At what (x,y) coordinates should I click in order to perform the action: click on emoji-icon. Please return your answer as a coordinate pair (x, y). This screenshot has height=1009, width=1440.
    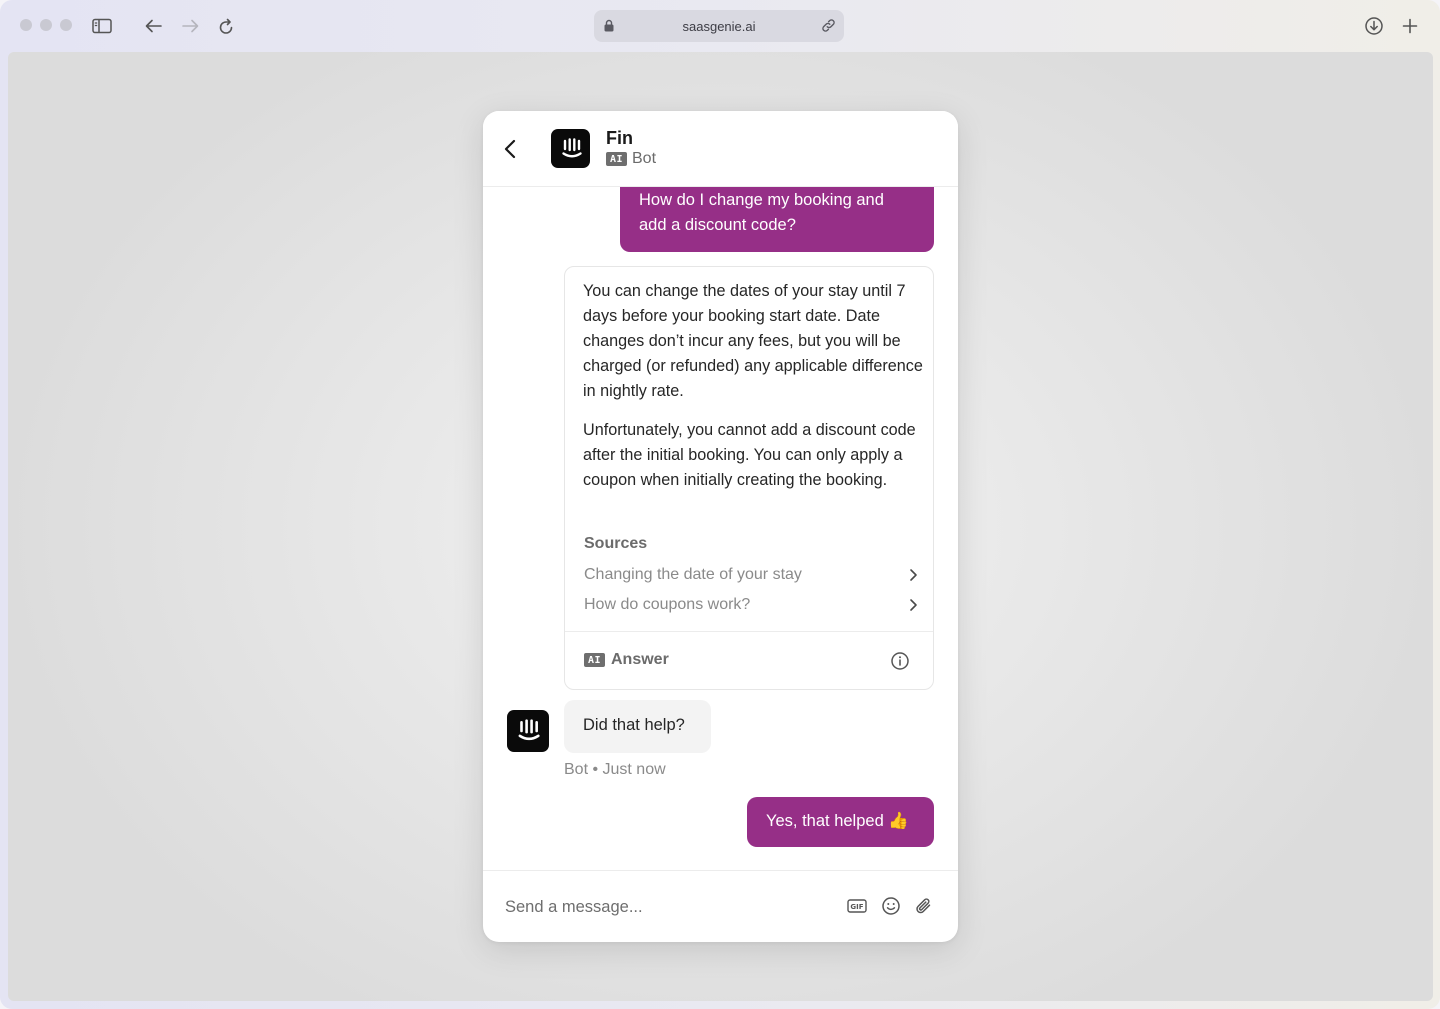
    Looking at the image, I should click on (891, 906).